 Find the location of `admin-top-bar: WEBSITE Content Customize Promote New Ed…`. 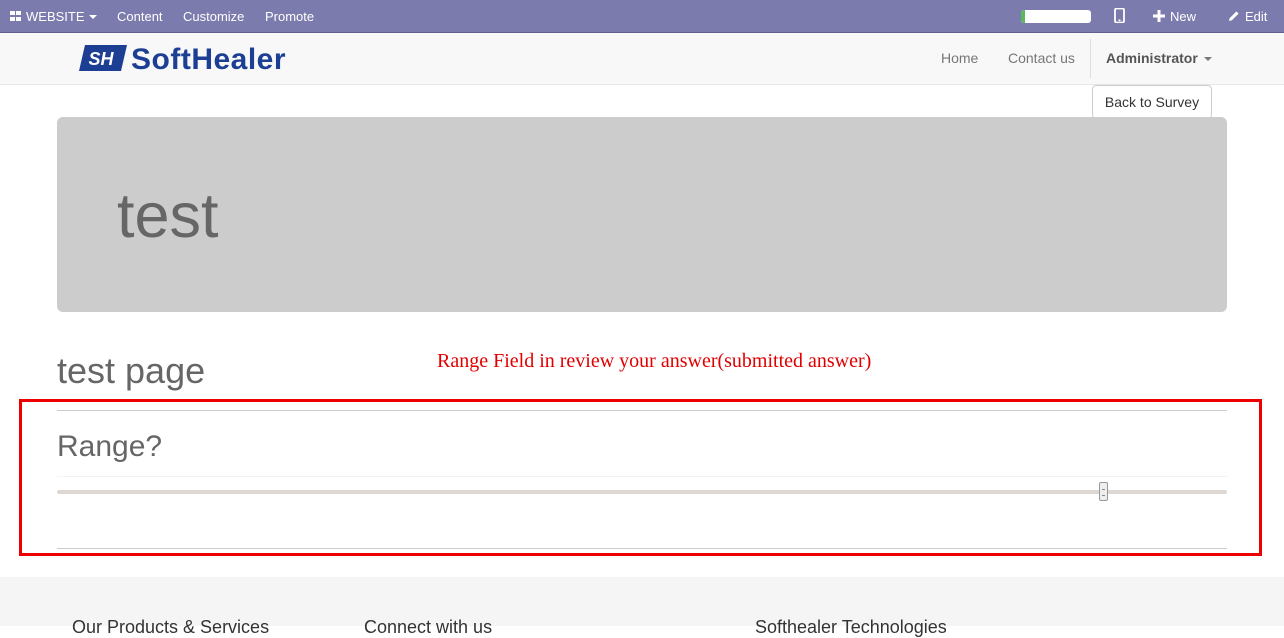

admin-top-bar: WEBSITE Content Customize Promote New Ed… is located at coordinates (642, 16).